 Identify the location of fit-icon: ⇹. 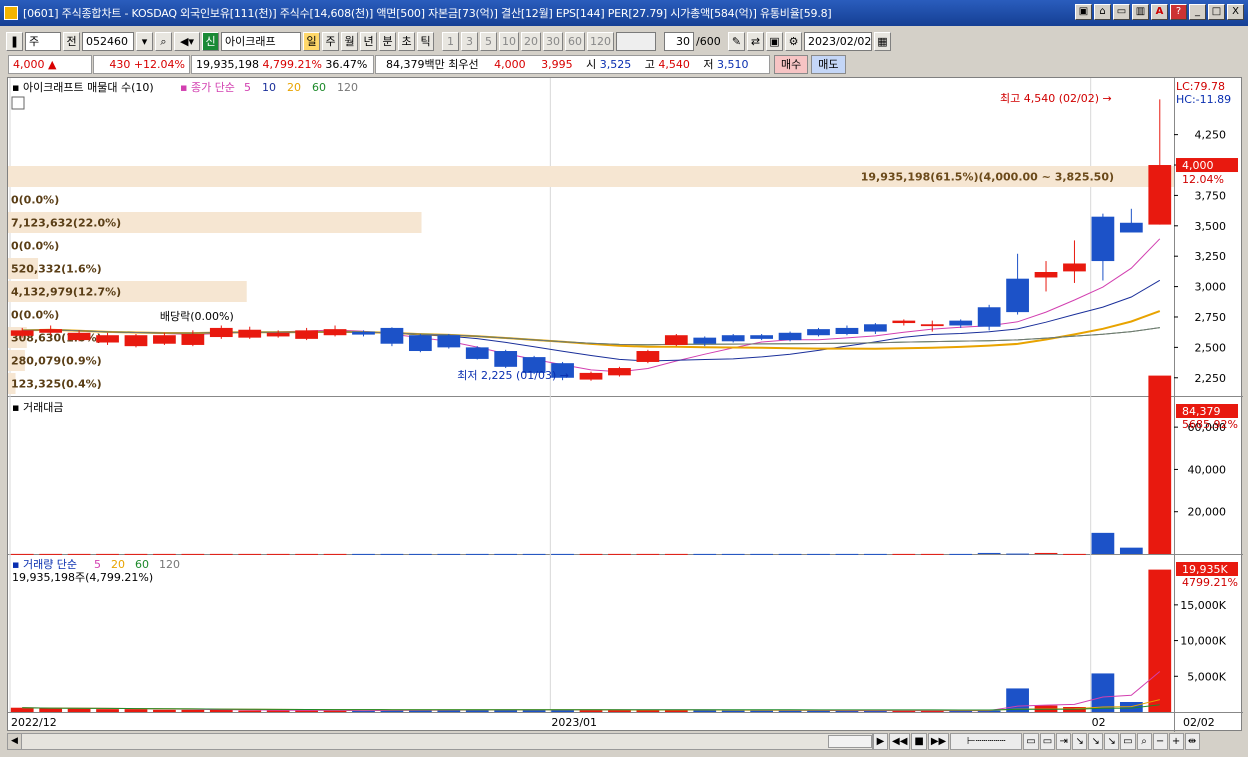
(1192, 741).